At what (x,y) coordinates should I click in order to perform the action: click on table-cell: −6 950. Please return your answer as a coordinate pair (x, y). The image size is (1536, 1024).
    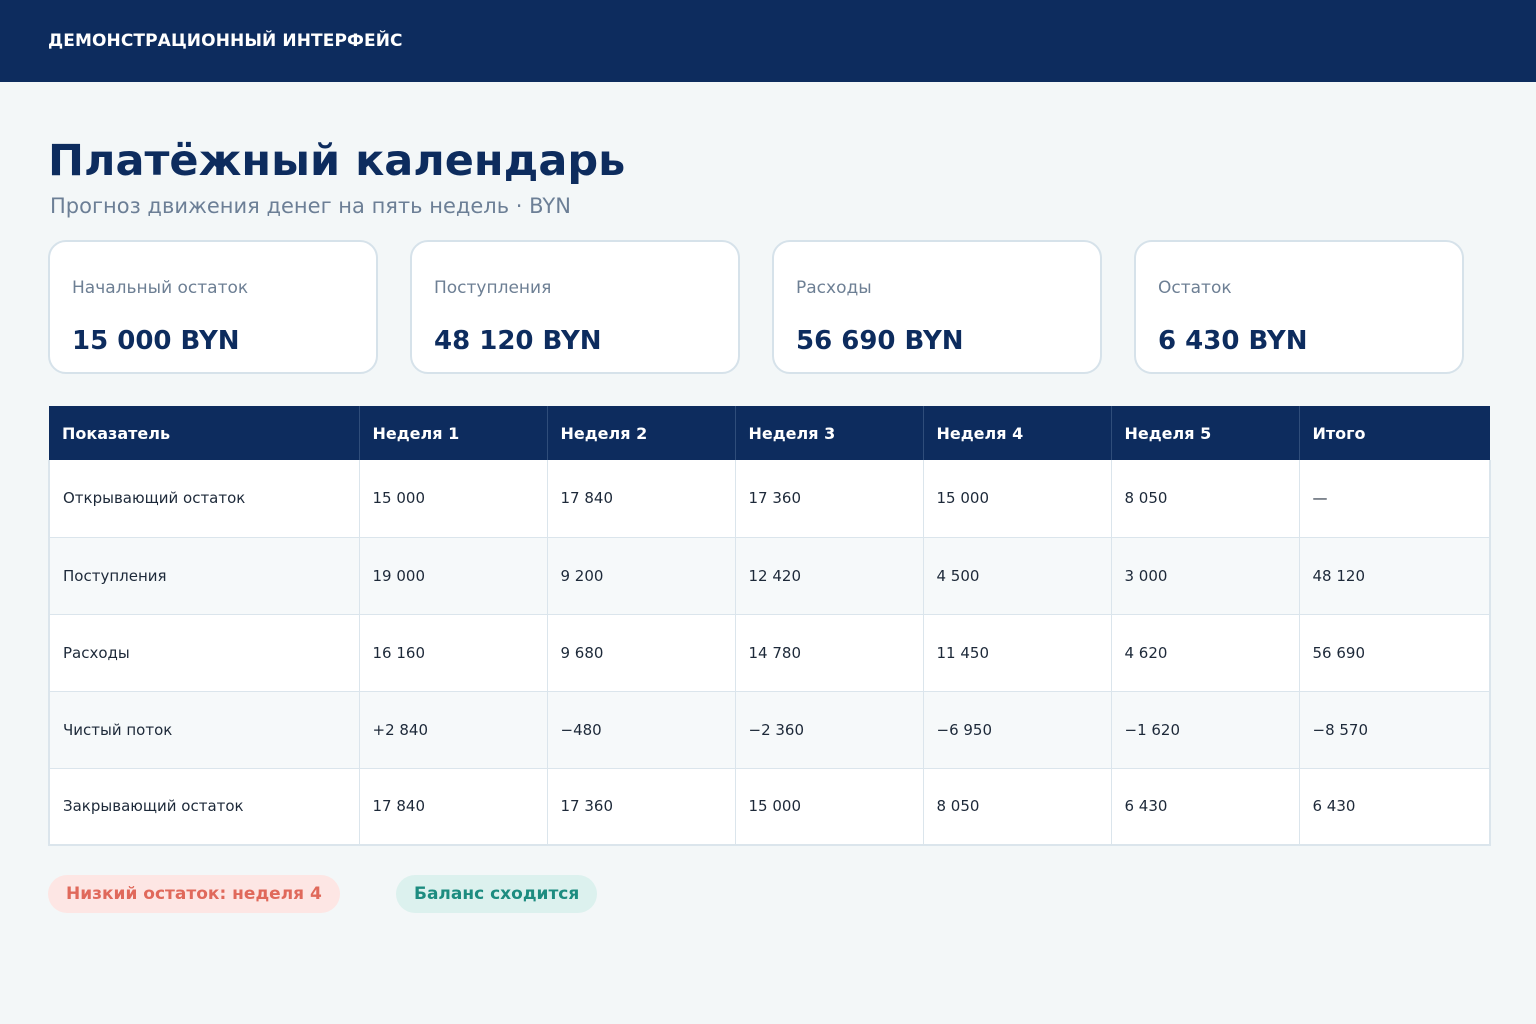
    Looking at the image, I should click on (1017, 730).